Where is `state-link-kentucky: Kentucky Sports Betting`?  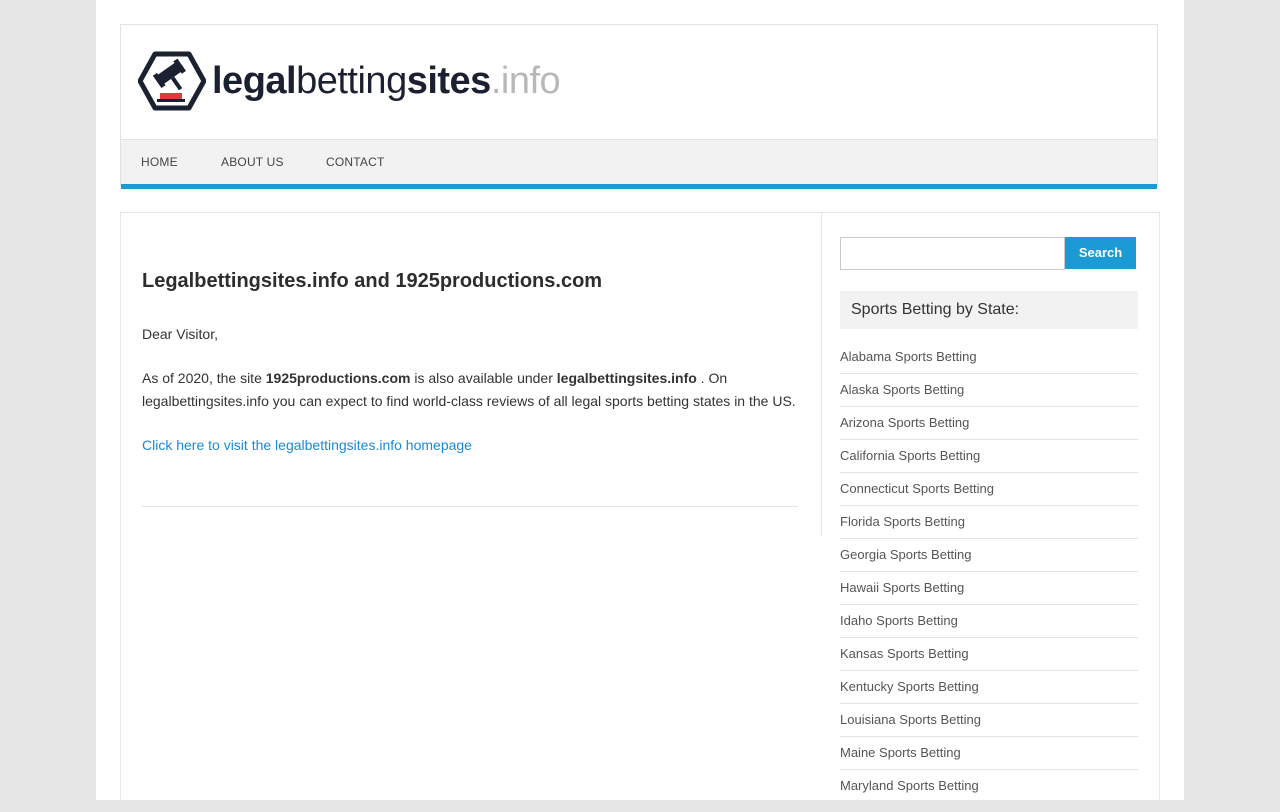
state-link-kentucky: Kentucky Sports Betting is located at coordinates (989, 687).